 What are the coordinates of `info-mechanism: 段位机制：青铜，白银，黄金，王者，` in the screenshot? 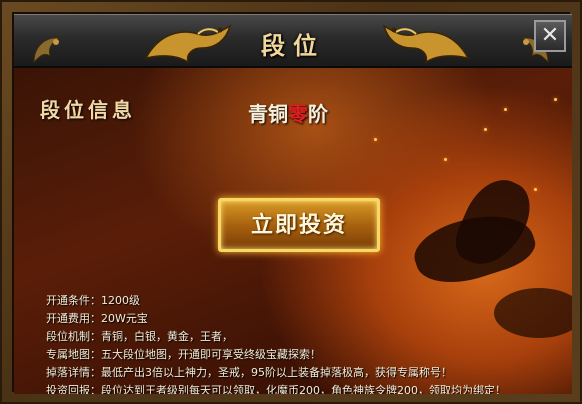 It's located at (139, 336).